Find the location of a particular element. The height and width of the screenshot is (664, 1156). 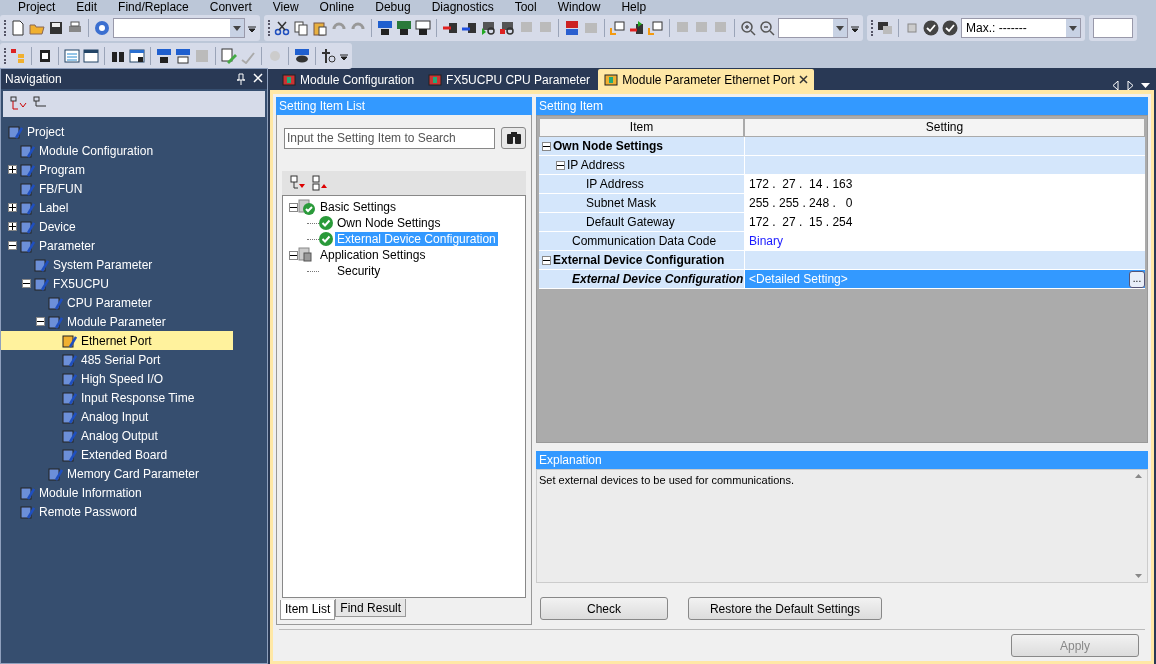

tree-item: Own Node Settings is located at coordinates (389, 223).